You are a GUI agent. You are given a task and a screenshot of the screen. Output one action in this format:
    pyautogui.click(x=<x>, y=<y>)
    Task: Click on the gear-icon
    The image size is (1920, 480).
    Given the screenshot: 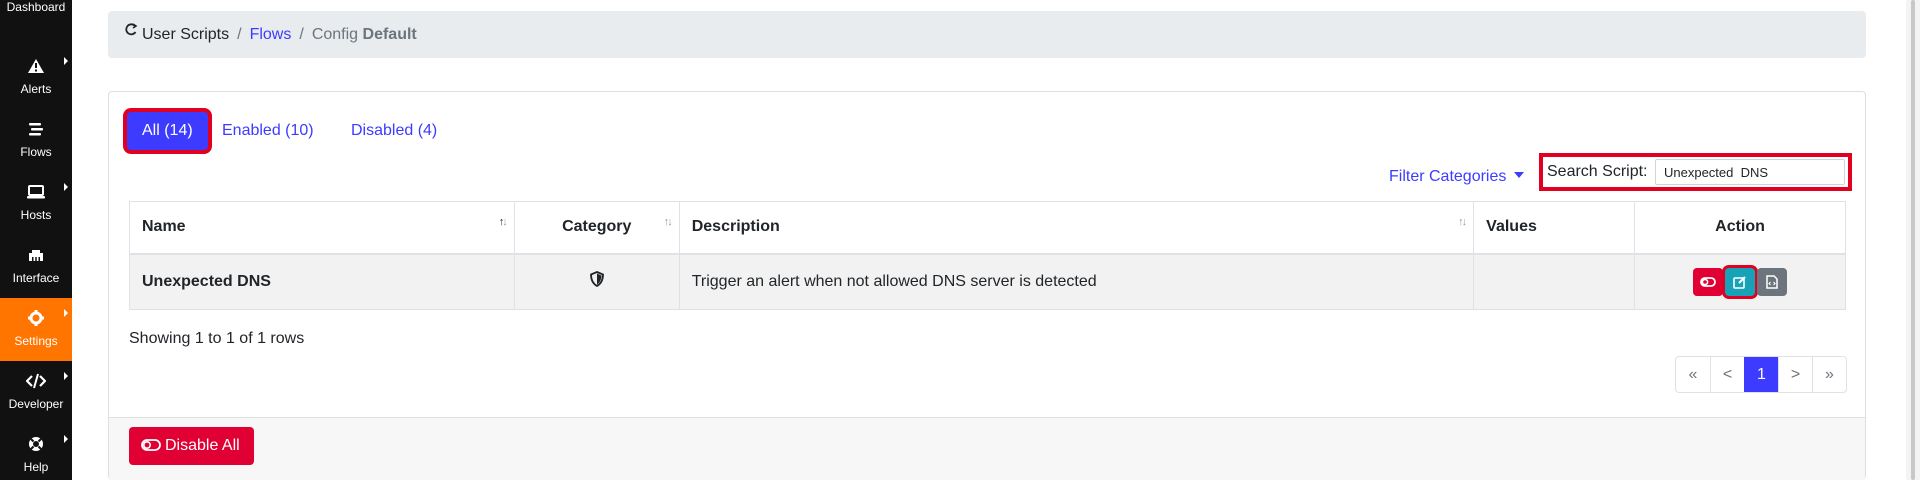 What is the action you would take?
    pyautogui.click(x=36, y=320)
    